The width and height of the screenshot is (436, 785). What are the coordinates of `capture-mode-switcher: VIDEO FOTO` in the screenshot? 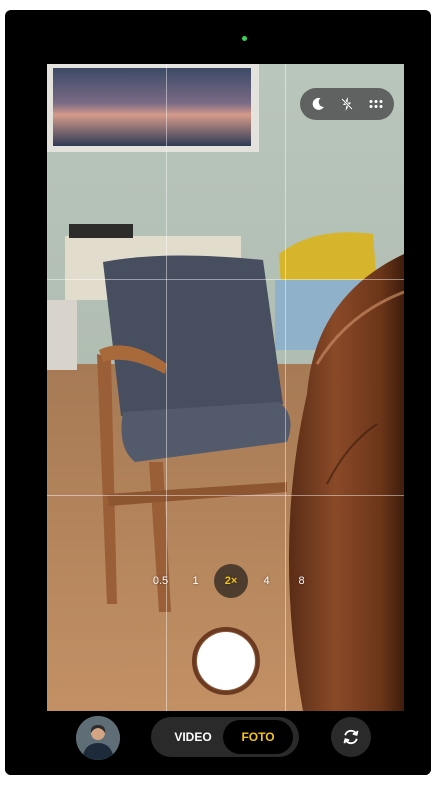 It's located at (225, 737).